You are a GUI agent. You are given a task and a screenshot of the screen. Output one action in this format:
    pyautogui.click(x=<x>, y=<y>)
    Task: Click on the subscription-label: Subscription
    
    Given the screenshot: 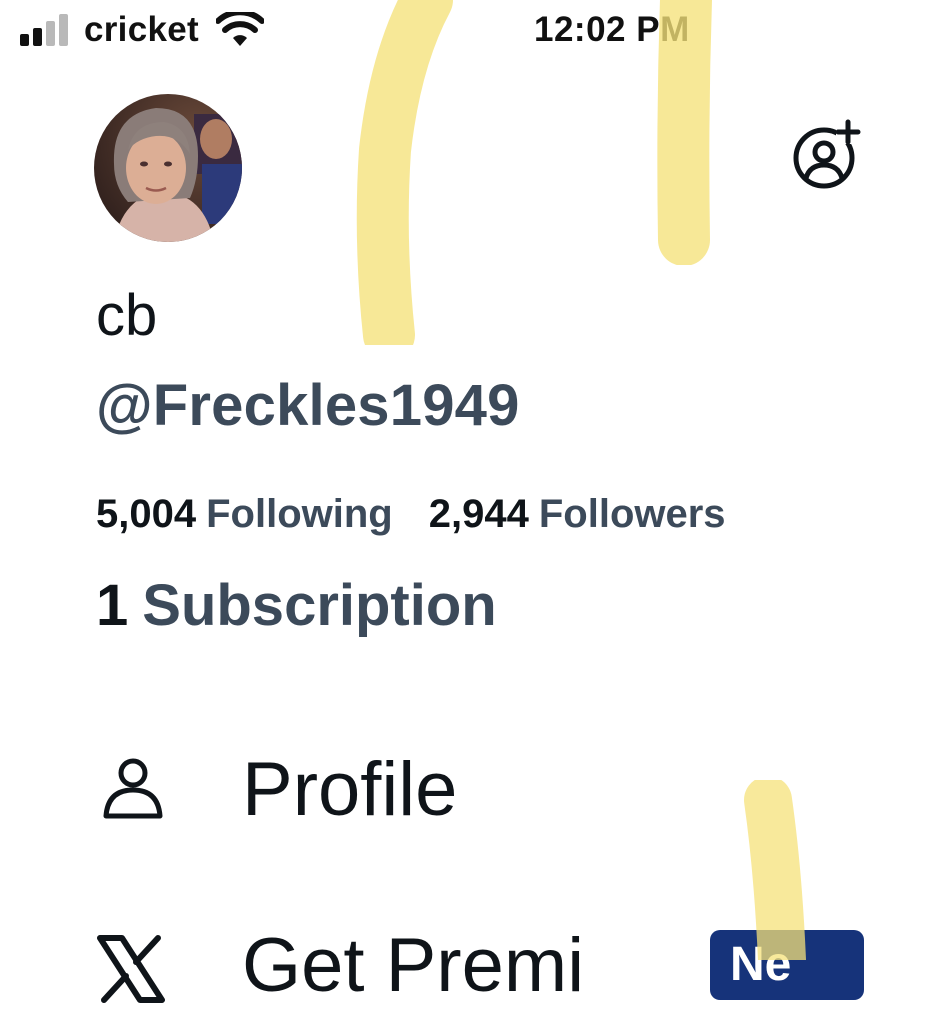 What is the action you would take?
    pyautogui.click(x=319, y=605)
    